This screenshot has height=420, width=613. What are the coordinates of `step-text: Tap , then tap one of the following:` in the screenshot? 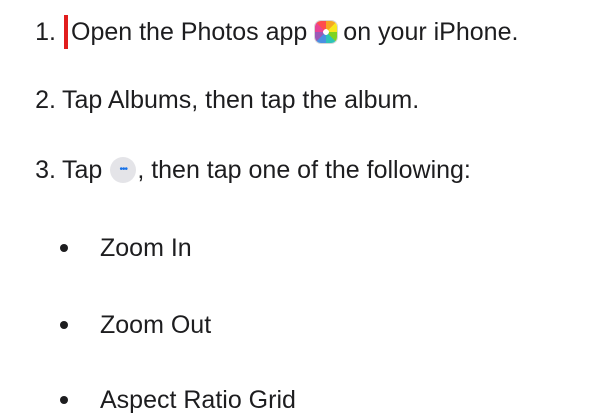 It's located at (266, 170).